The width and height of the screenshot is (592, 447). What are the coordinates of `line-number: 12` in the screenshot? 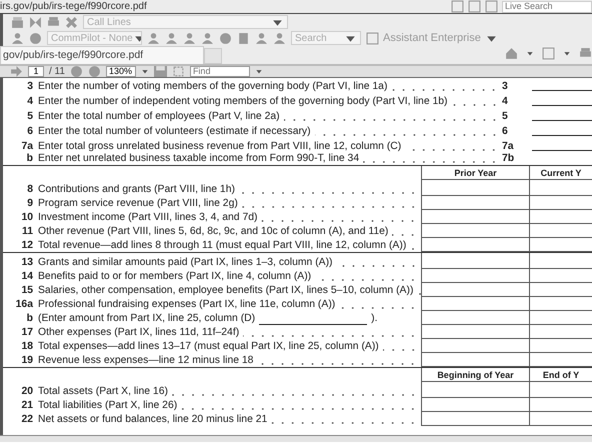 It's located at (27, 245).